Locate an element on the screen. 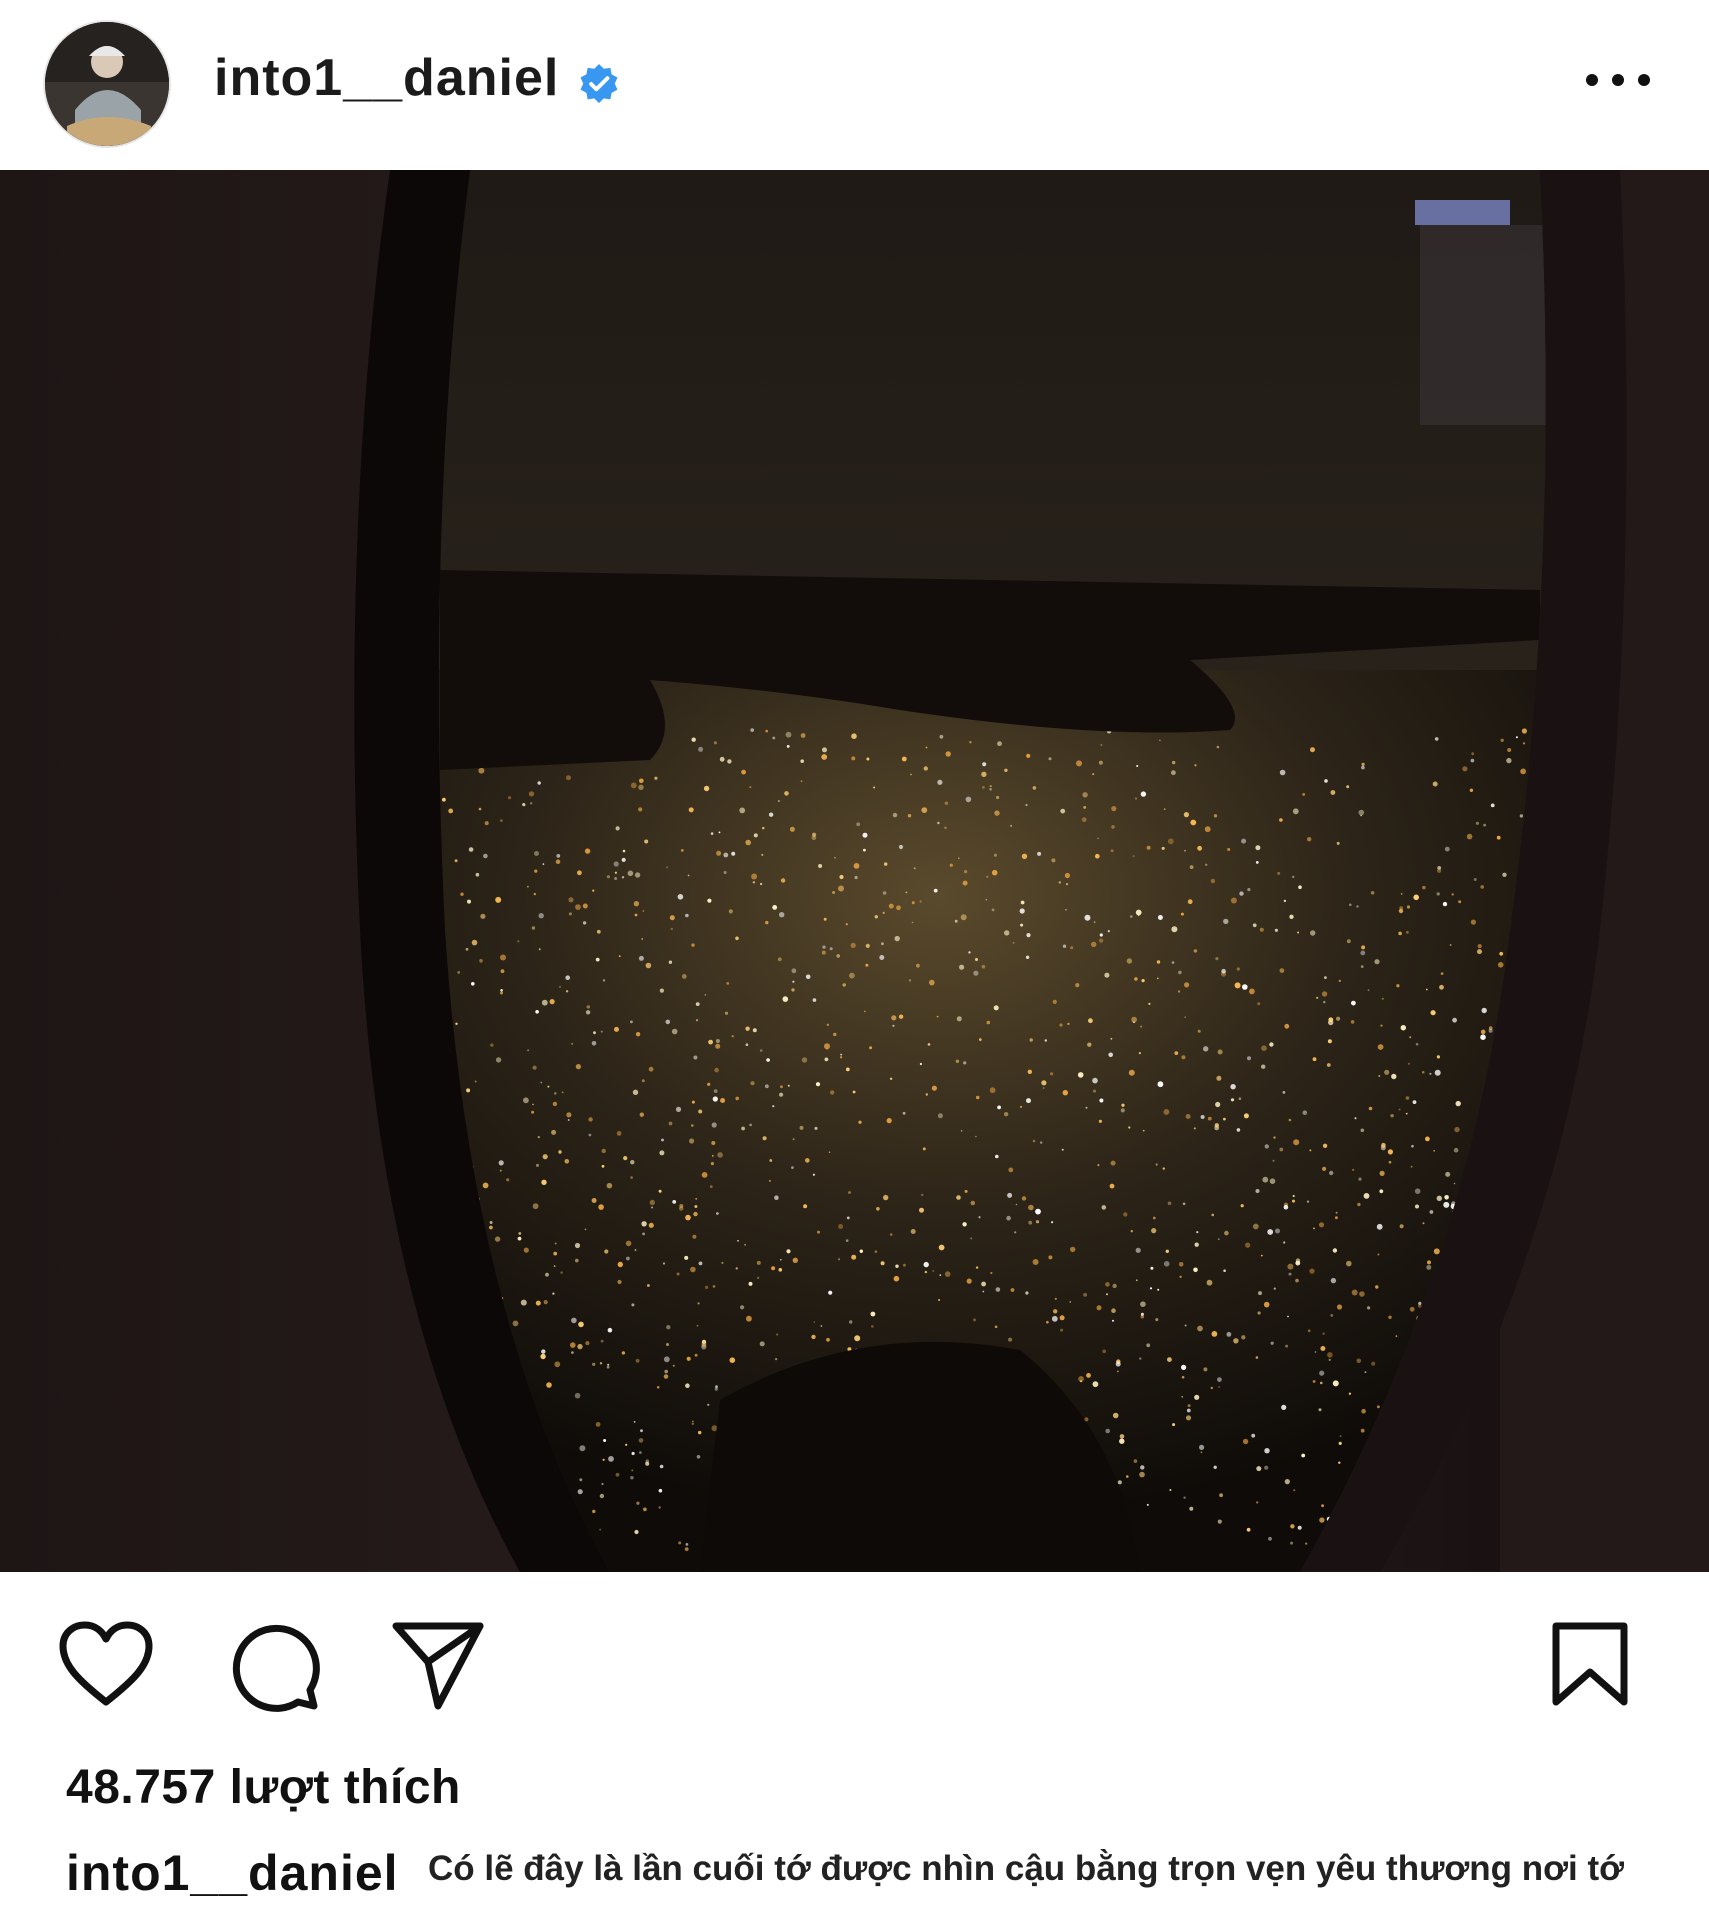 Image resolution: width=1709 pixels, height=1920 pixels. likes-count: 48.757 lượt thích is located at coordinates (263, 1787).